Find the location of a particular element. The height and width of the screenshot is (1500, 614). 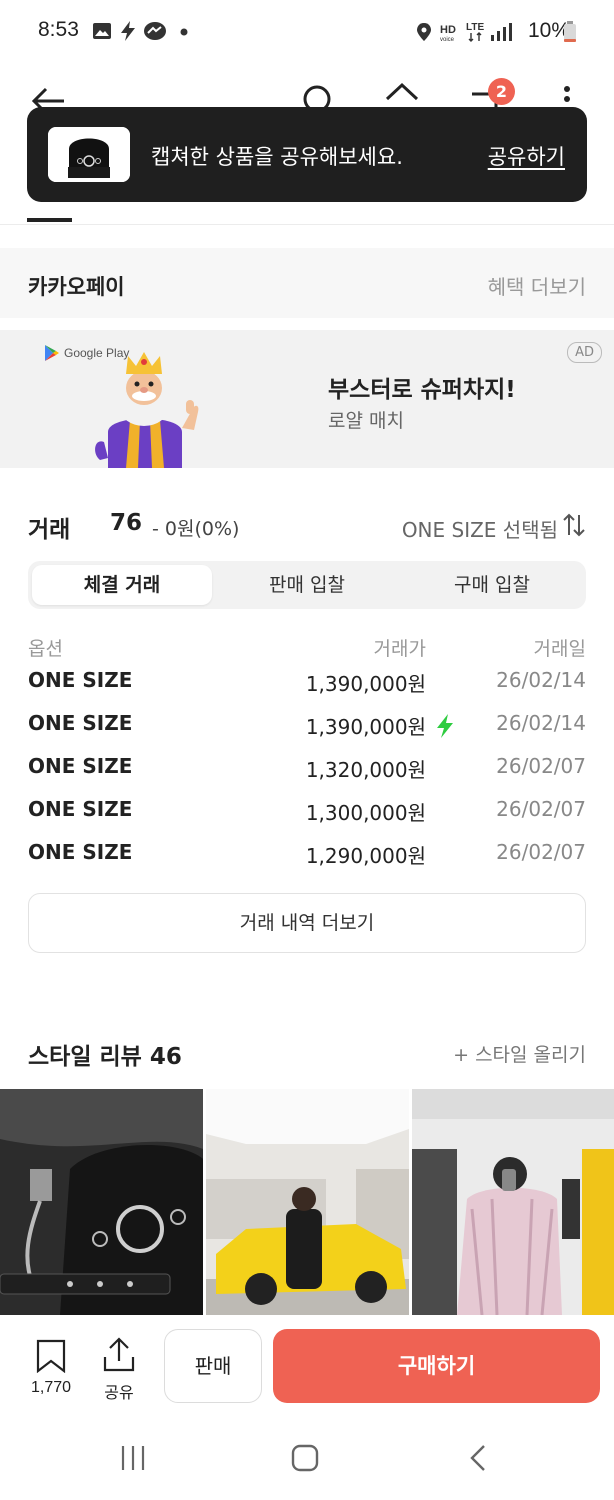

table-row: ONE SIZE 1,290,000원 26/02/07 is located at coordinates (307, 857).